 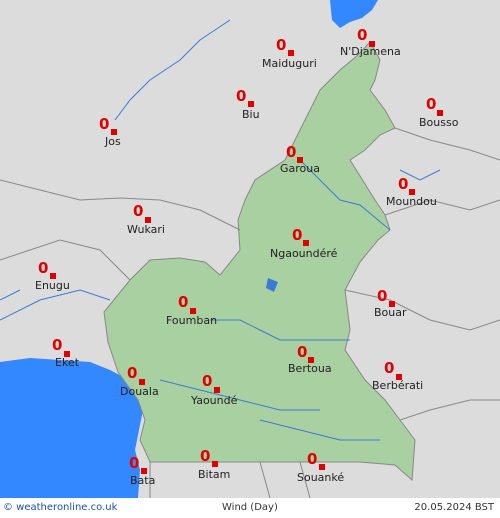 I want to click on city-label: Moundou, so click(x=411, y=201).